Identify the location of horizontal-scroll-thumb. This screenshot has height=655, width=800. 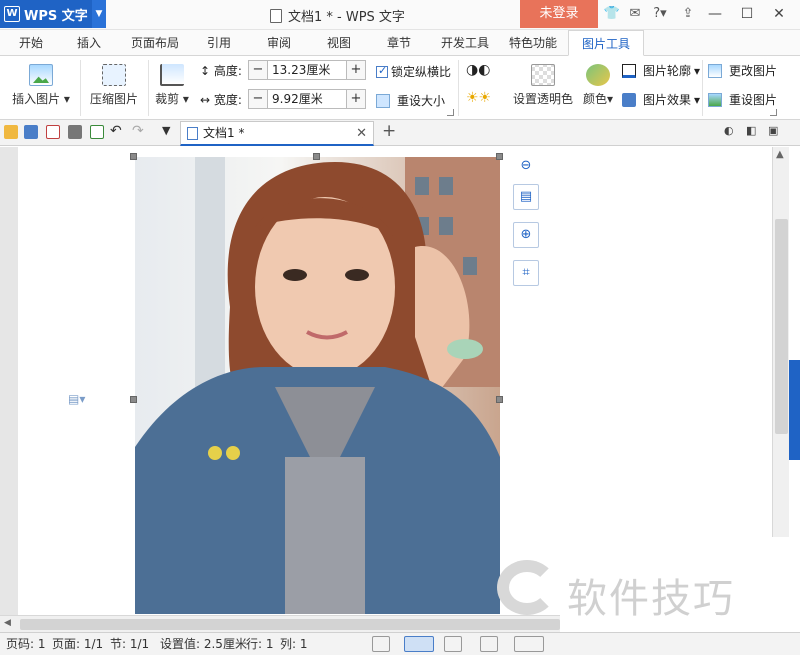
(290, 624).